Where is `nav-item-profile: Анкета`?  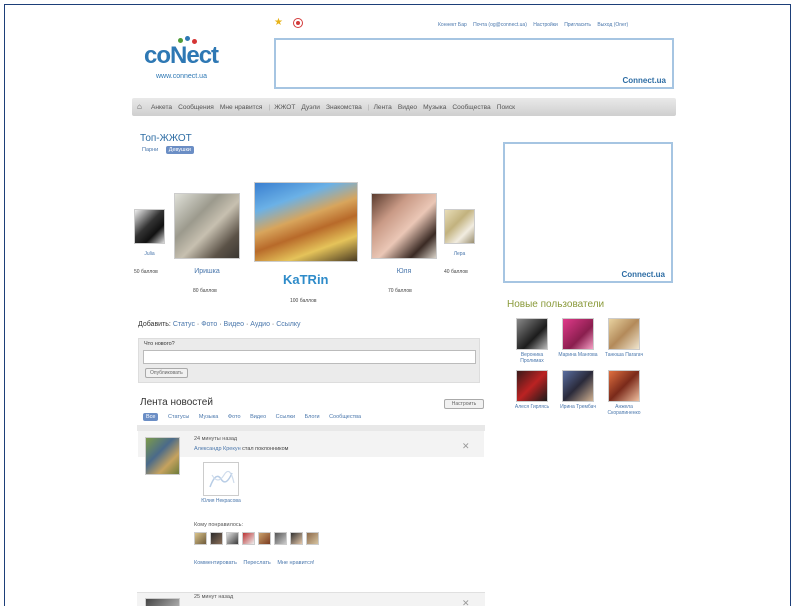
nav-item-profile: Анкета is located at coordinates (161, 107).